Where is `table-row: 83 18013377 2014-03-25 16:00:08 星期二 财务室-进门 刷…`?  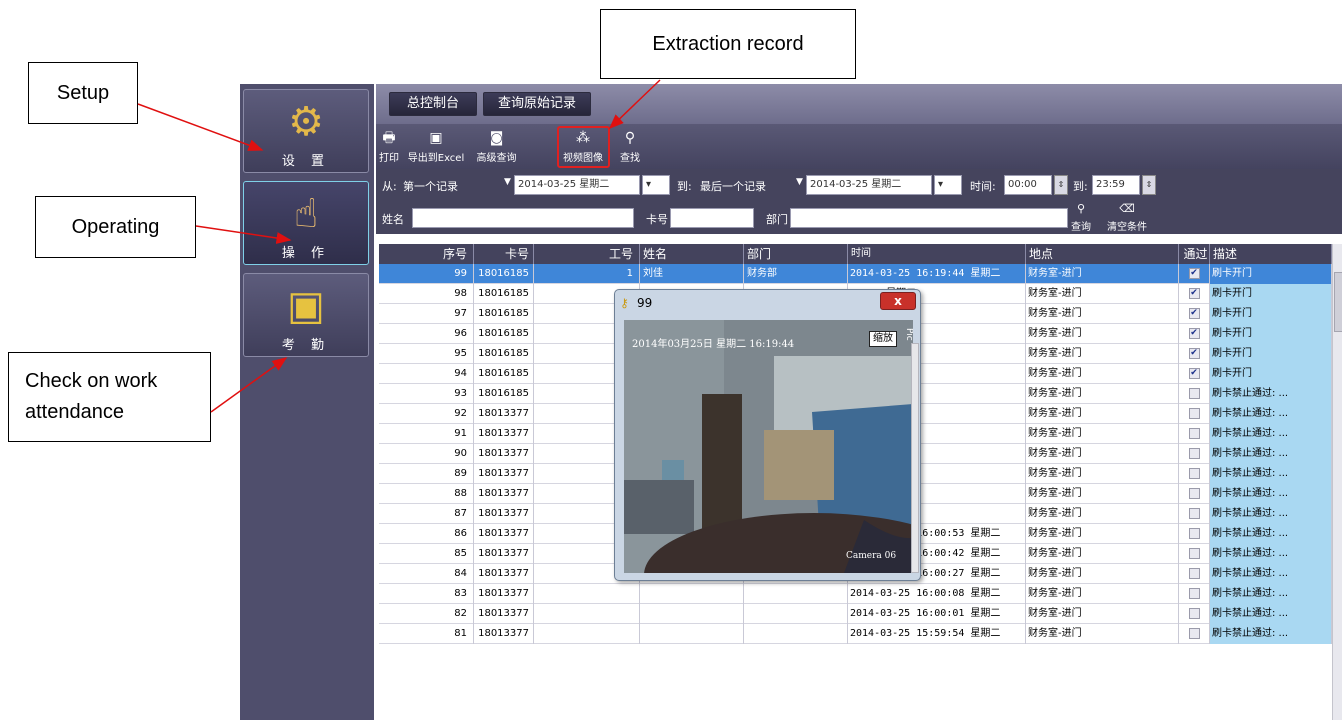
table-row: 83 18013377 2014-03-25 16:00:08 星期二 财务室-进门 刷… is located at coordinates (855, 594).